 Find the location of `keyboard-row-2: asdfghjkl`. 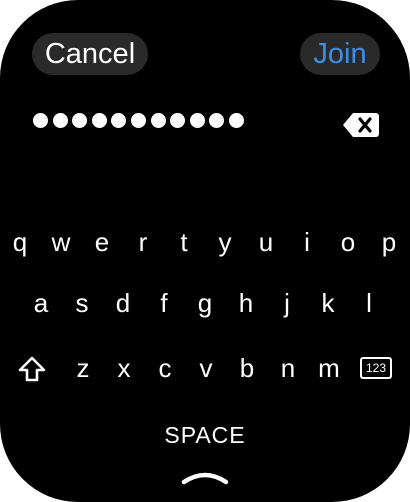

keyboard-row-2: asdfghjkl is located at coordinates (205, 303).